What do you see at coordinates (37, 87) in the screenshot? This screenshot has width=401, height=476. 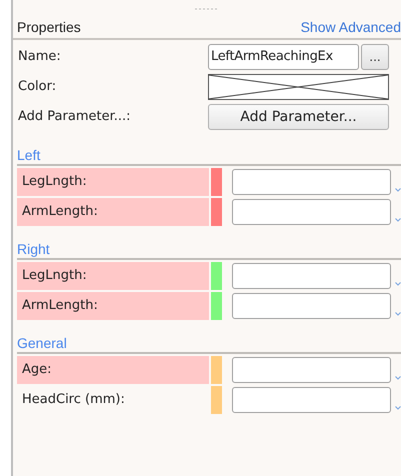 I see `field-label: Color:` at bounding box center [37, 87].